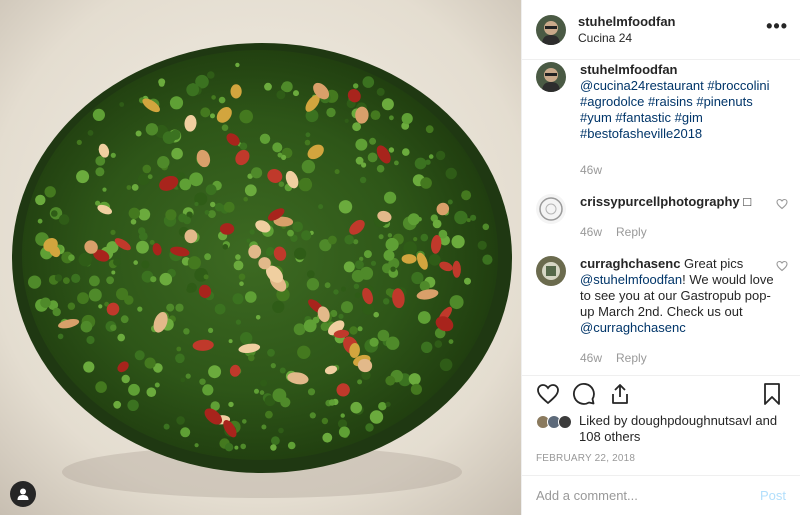 This screenshot has height=515, width=800. What do you see at coordinates (660, 201) in the screenshot?
I see `comment-username: crissypurcellphotography` at bounding box center [660, 201].